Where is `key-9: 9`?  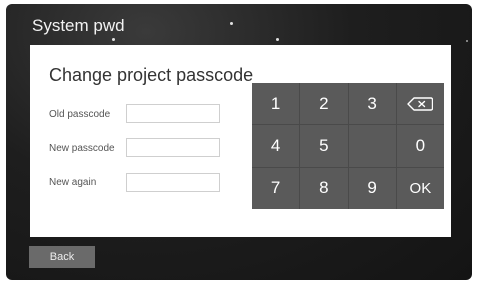
key-9: 9 is located at coordinates (372, 188).